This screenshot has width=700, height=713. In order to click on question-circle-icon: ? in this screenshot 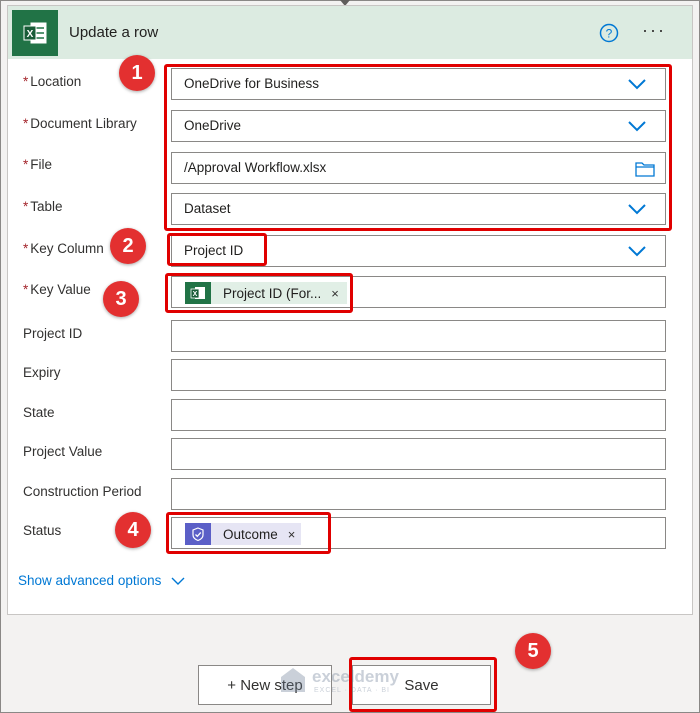, I will do `click(609, 33)`.